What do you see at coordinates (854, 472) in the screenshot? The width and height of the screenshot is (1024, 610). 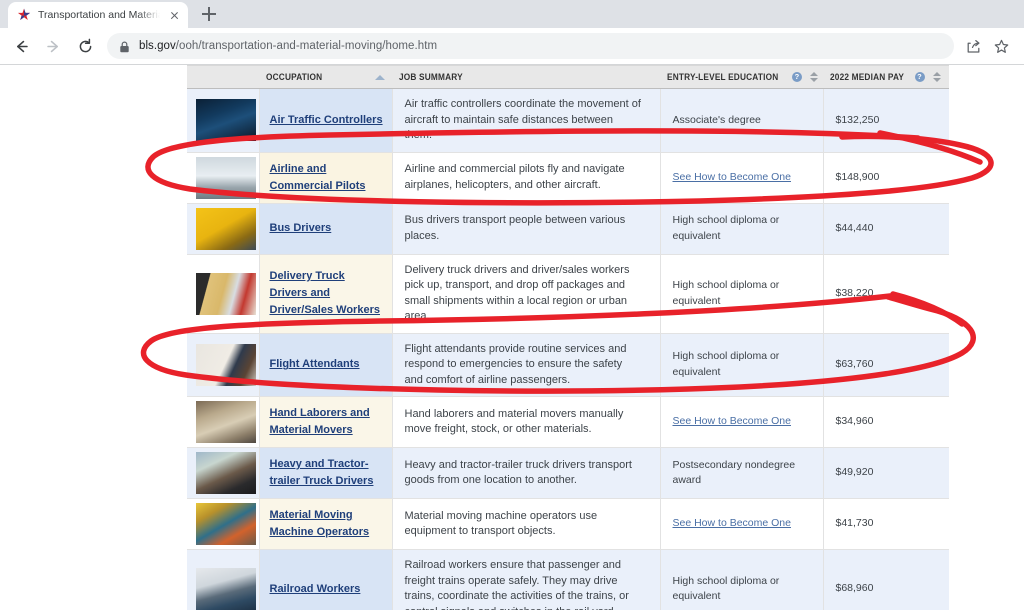 I see `median-pay-value: $49,920` at bounding box center [854, 472].